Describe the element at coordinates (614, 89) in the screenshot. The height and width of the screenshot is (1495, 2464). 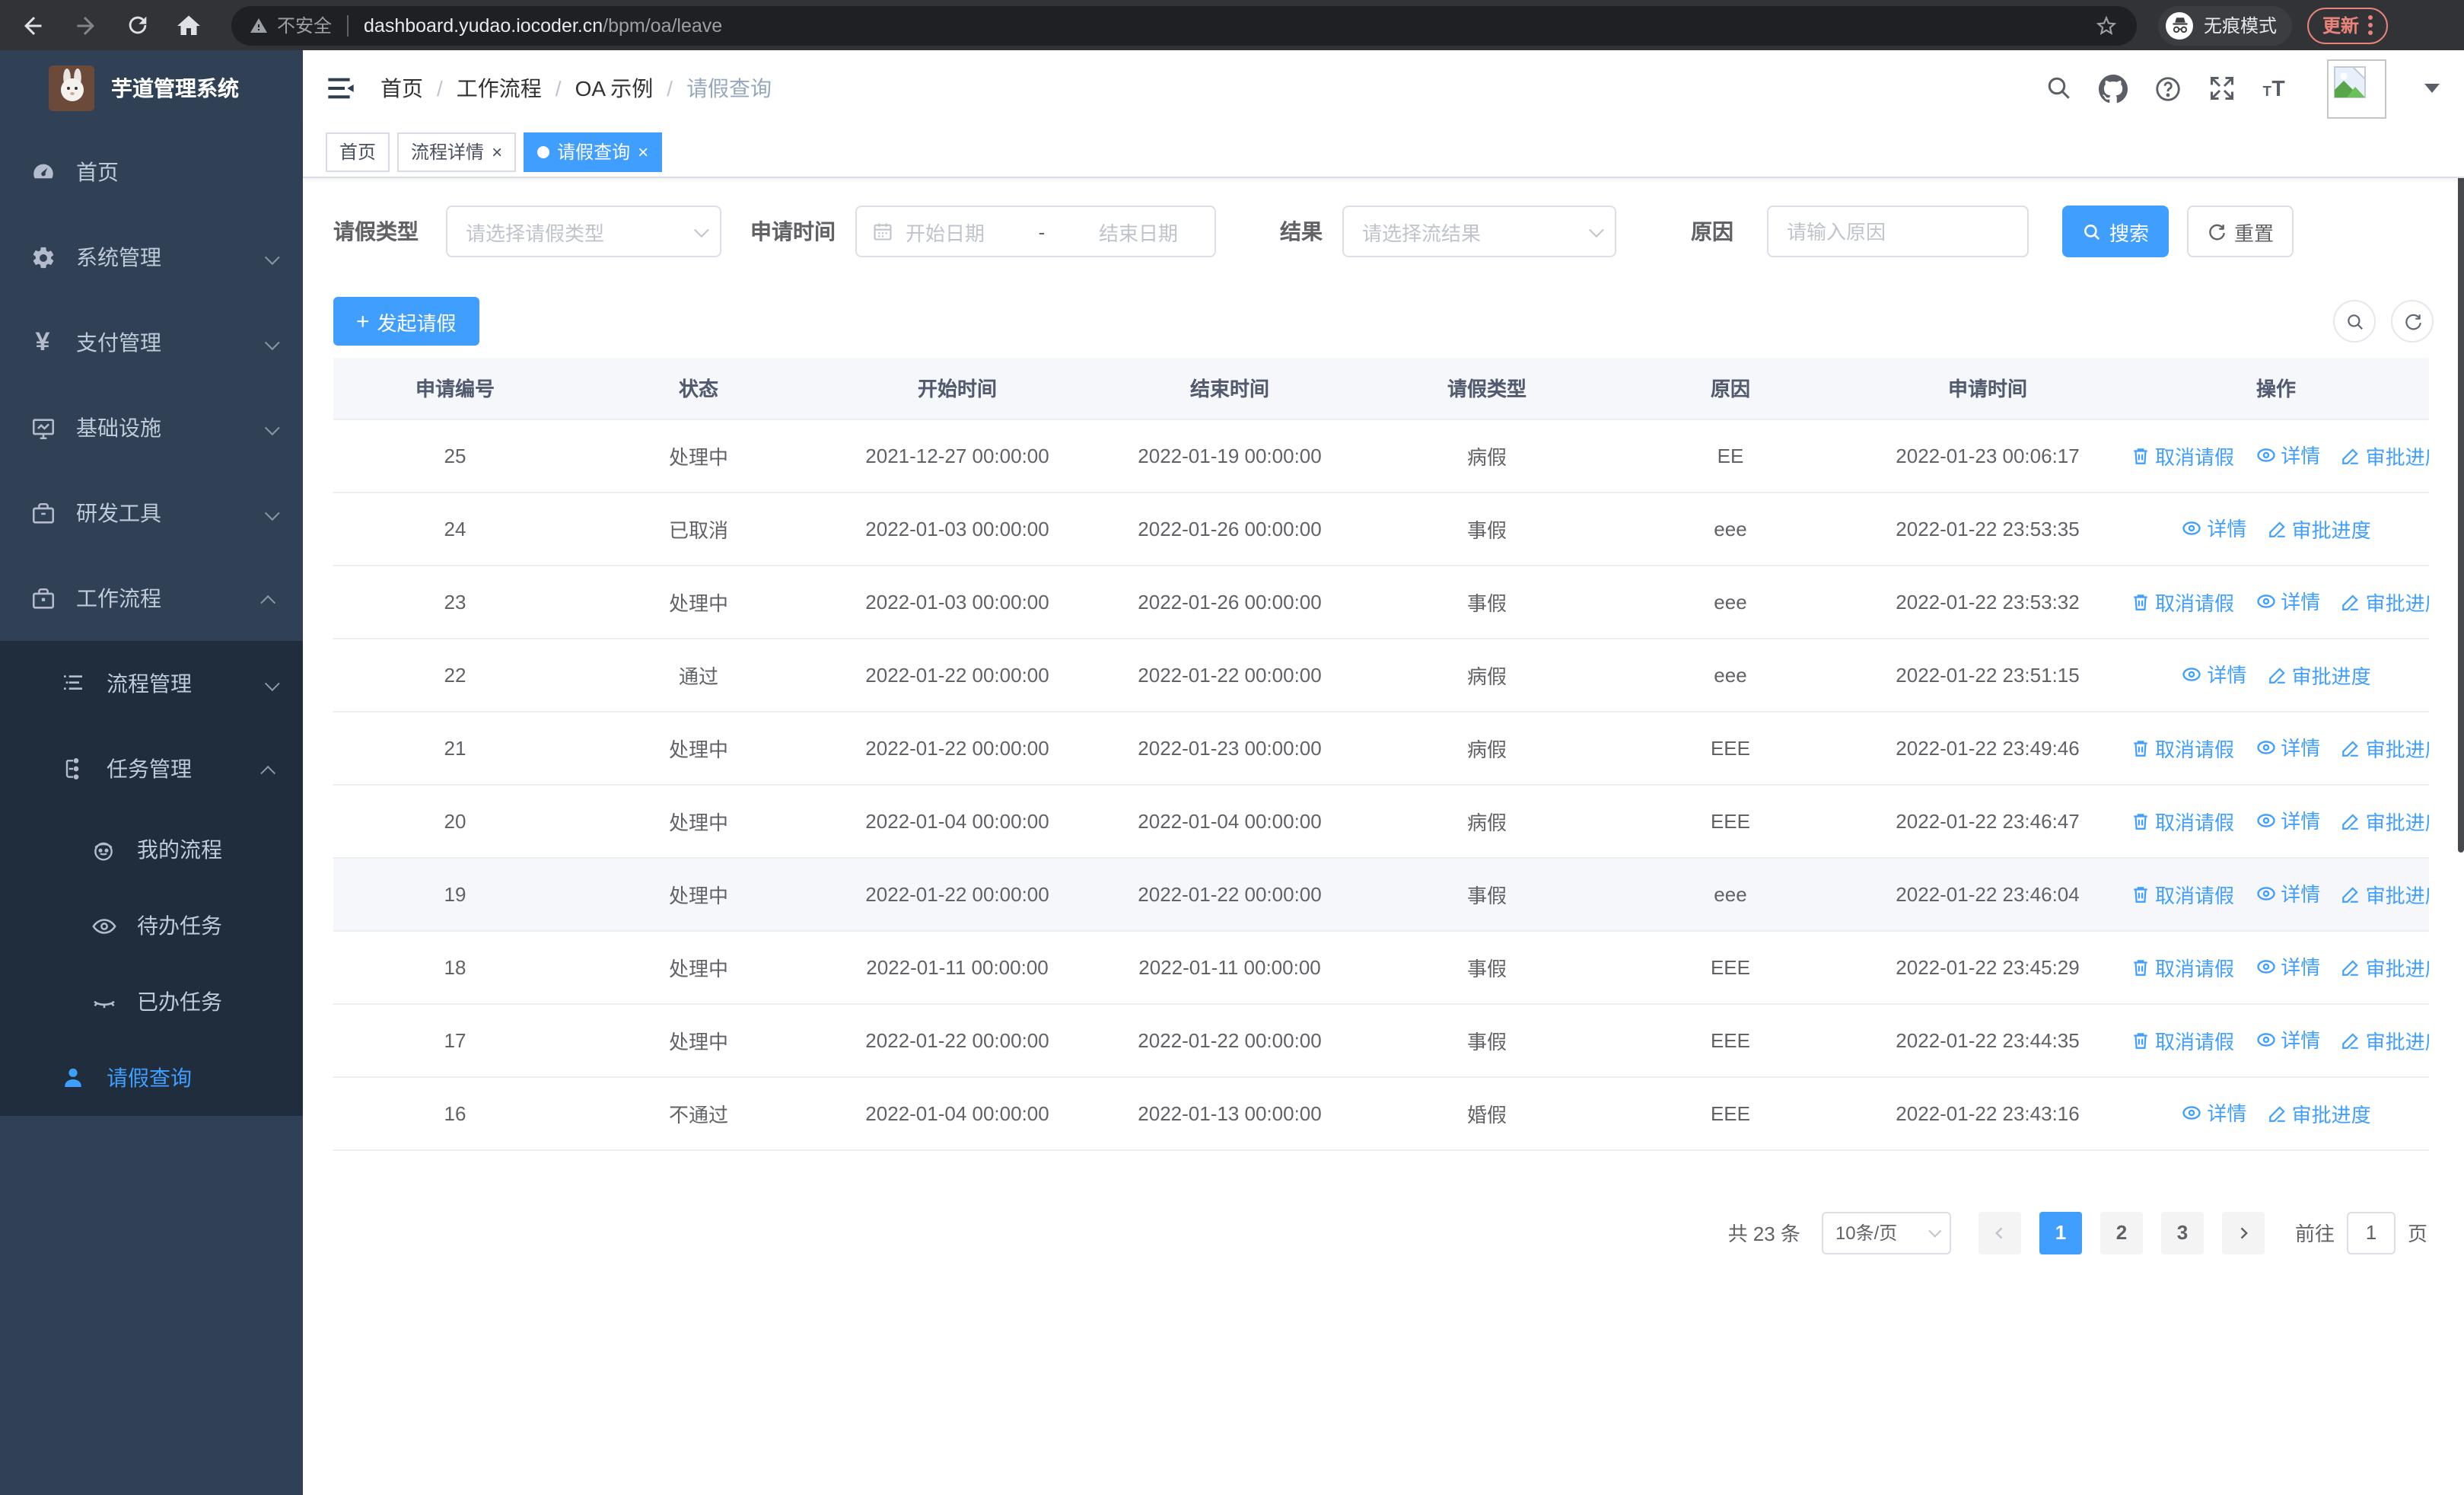
I see `breadcrumb-oa-example: OA 示例` at that location.